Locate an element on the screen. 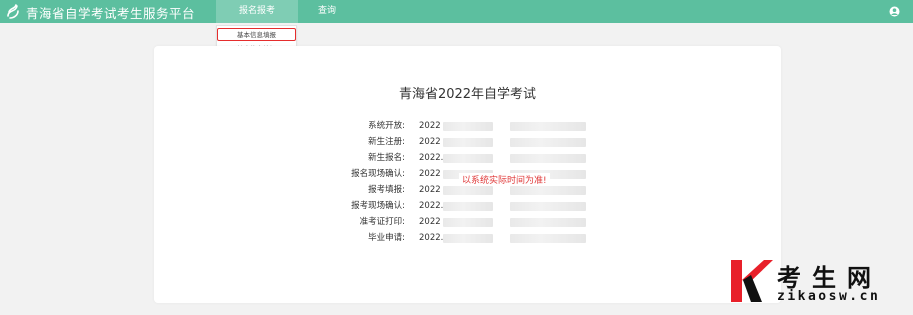 The image size is (913, 315). row-label: 准考证打印: is located at coordinates (382, 222).